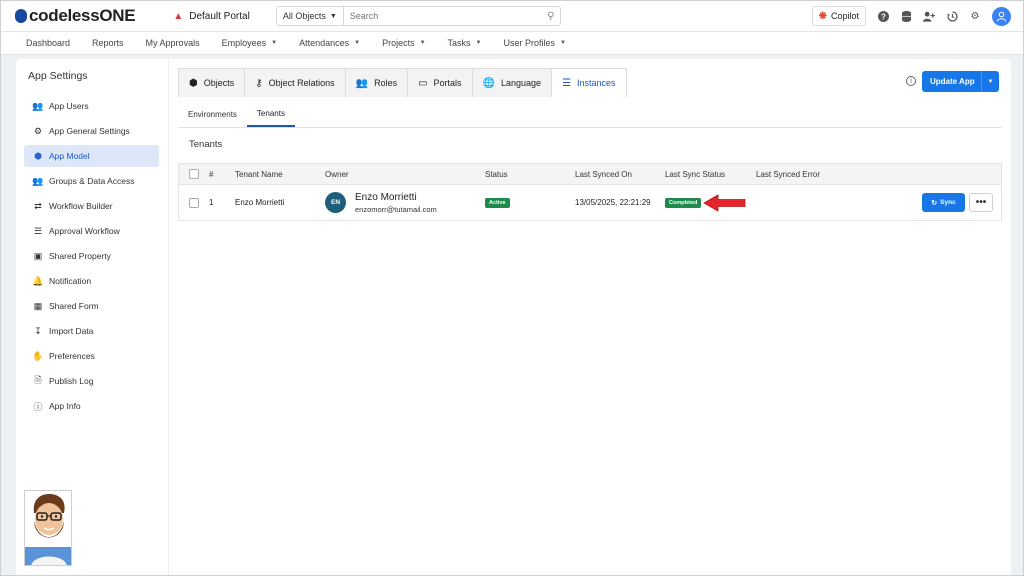 This screenshot has height=576, width=1024. Describe the element at coordinates (440, 83) in the screenshot. I see `tab-portals: ▭ Portals` at that location.